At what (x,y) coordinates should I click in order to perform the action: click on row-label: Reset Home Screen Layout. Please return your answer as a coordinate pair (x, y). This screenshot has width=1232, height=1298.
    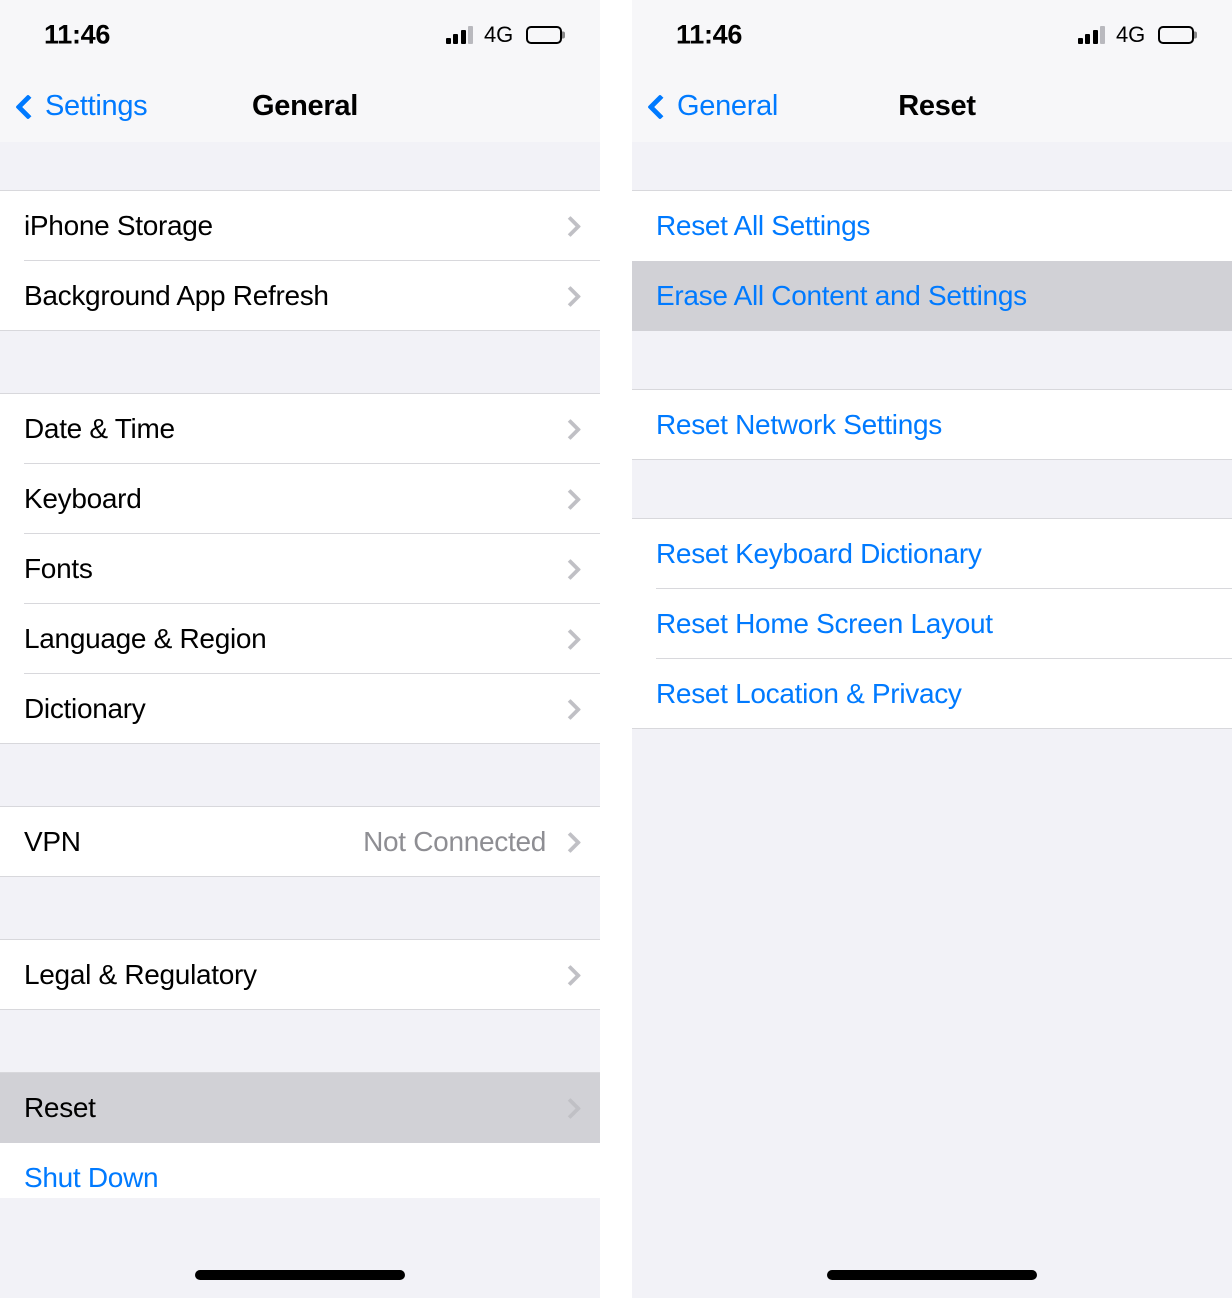
    Looking at the image, I should click on (824, 623).